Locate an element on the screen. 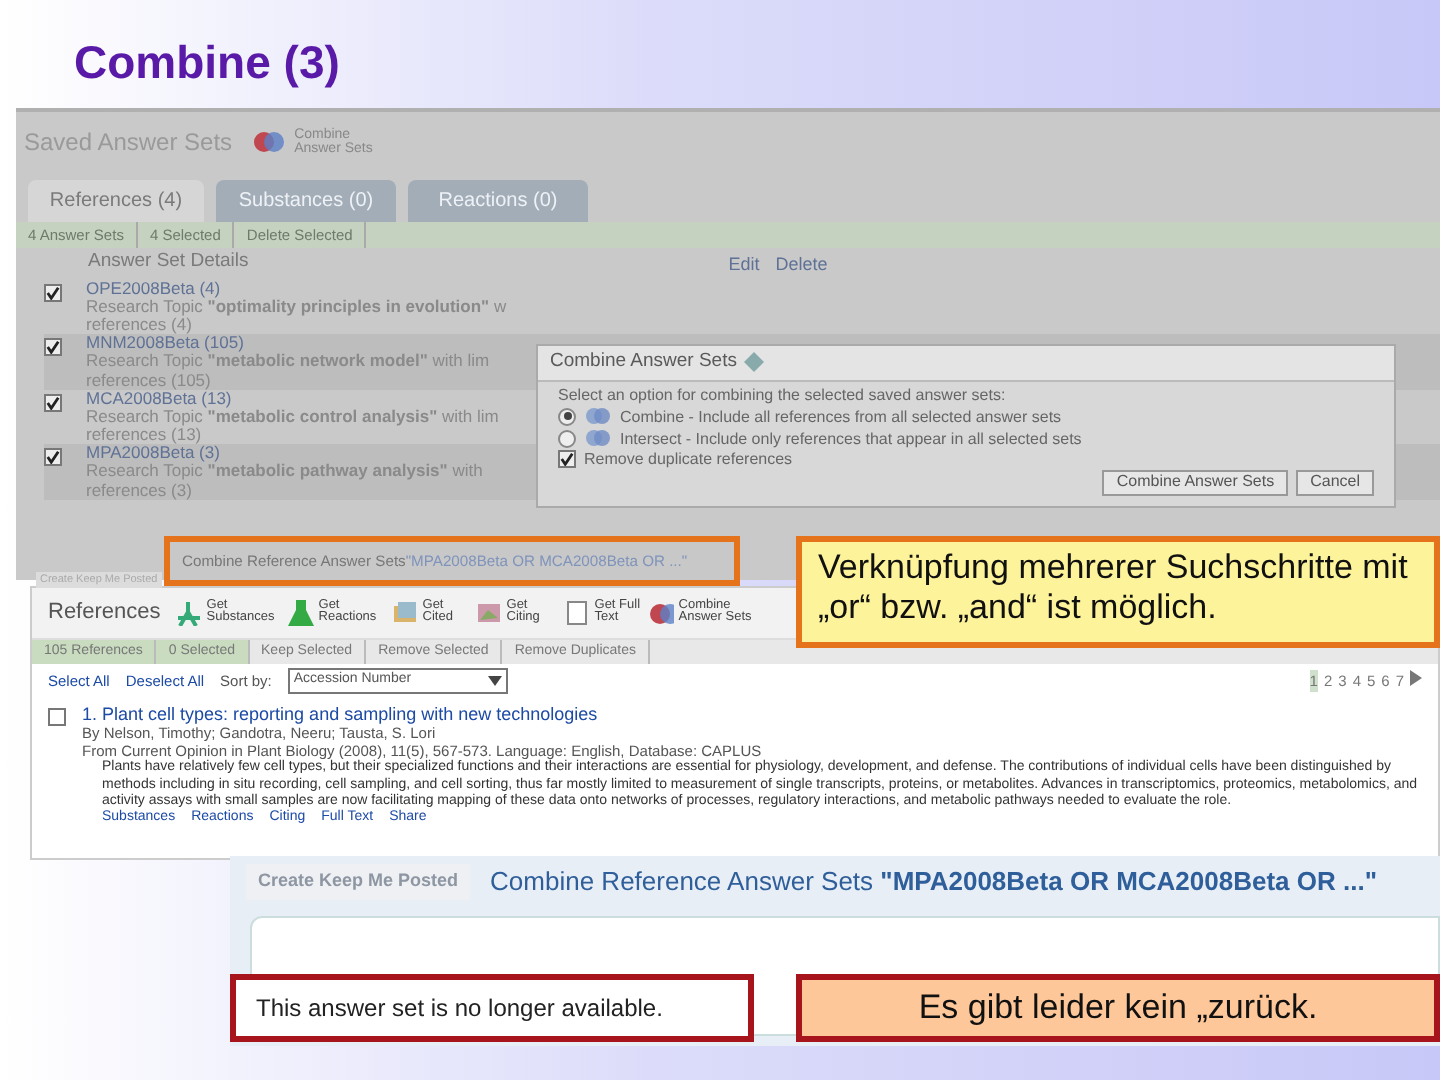  answer-set-link: MCA2008Beta (13) is located at coordinates (292, 398).